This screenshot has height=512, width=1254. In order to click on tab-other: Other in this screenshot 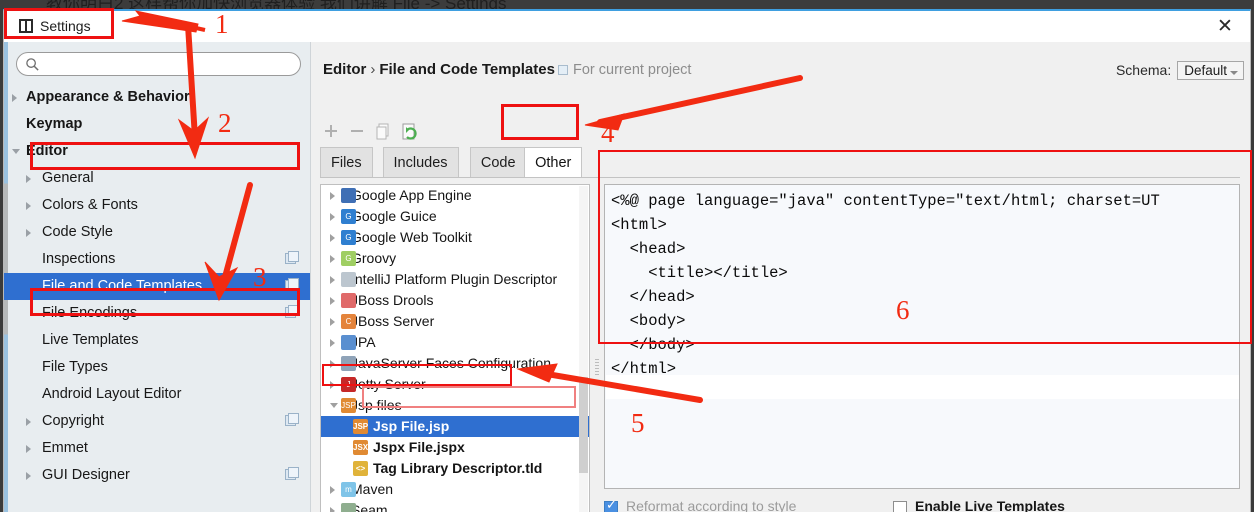, I will do `click(553, 162)`.